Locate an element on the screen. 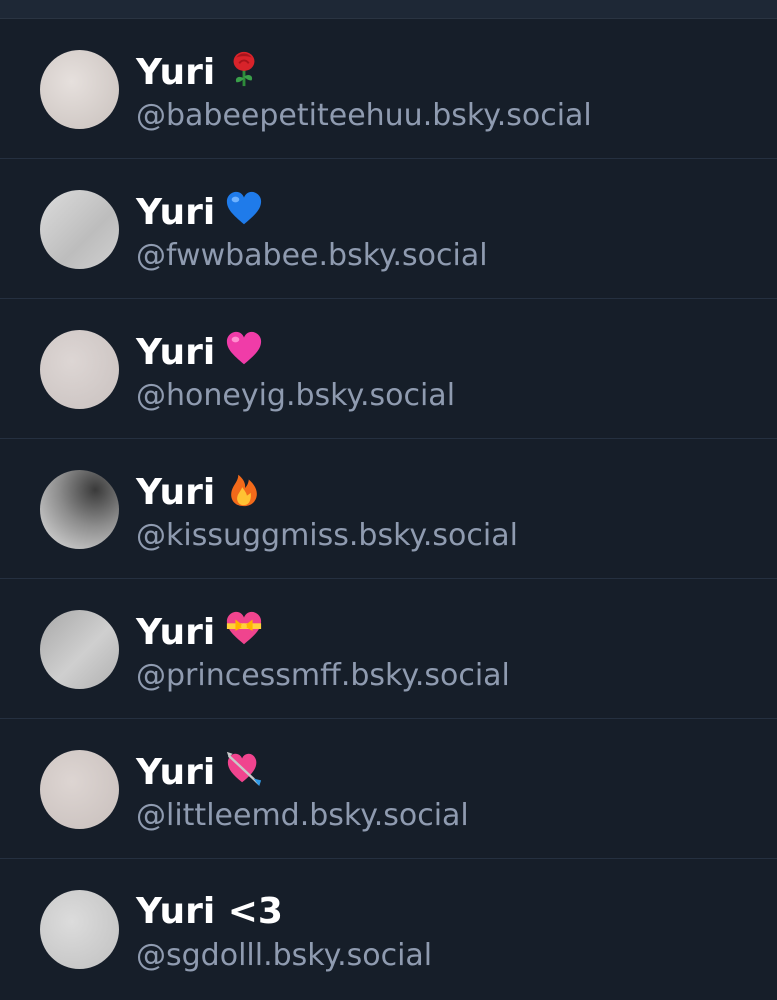 This screenshot has height=1000, width=777. handle: @kissuggmiss.bsky.social is located at coordinates (327, 535).